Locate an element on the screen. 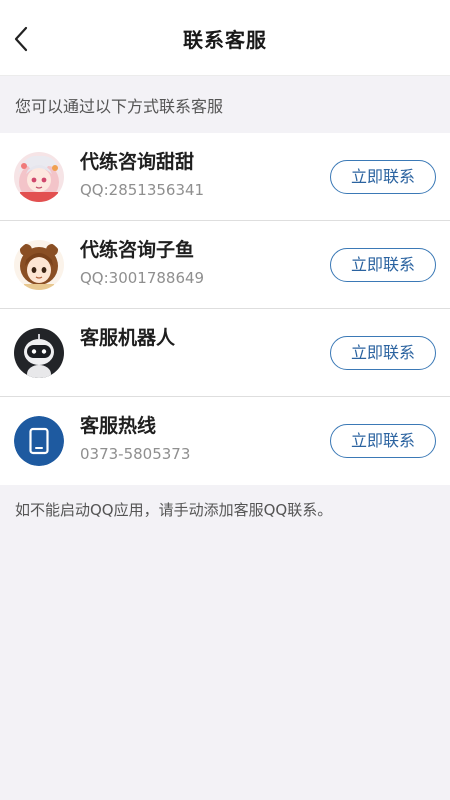  intro-text: 您可以通过以下方式联系客服 is located at coordinates (119, 106).